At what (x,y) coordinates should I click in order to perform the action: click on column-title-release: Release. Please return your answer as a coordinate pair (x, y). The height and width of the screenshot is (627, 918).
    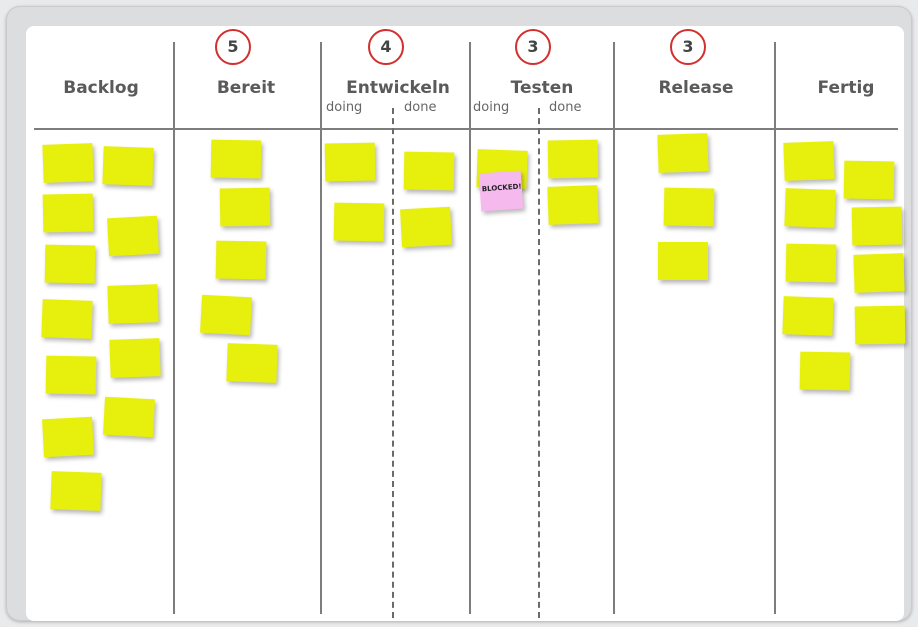
    Looking at the image, I should click on (696, 88).